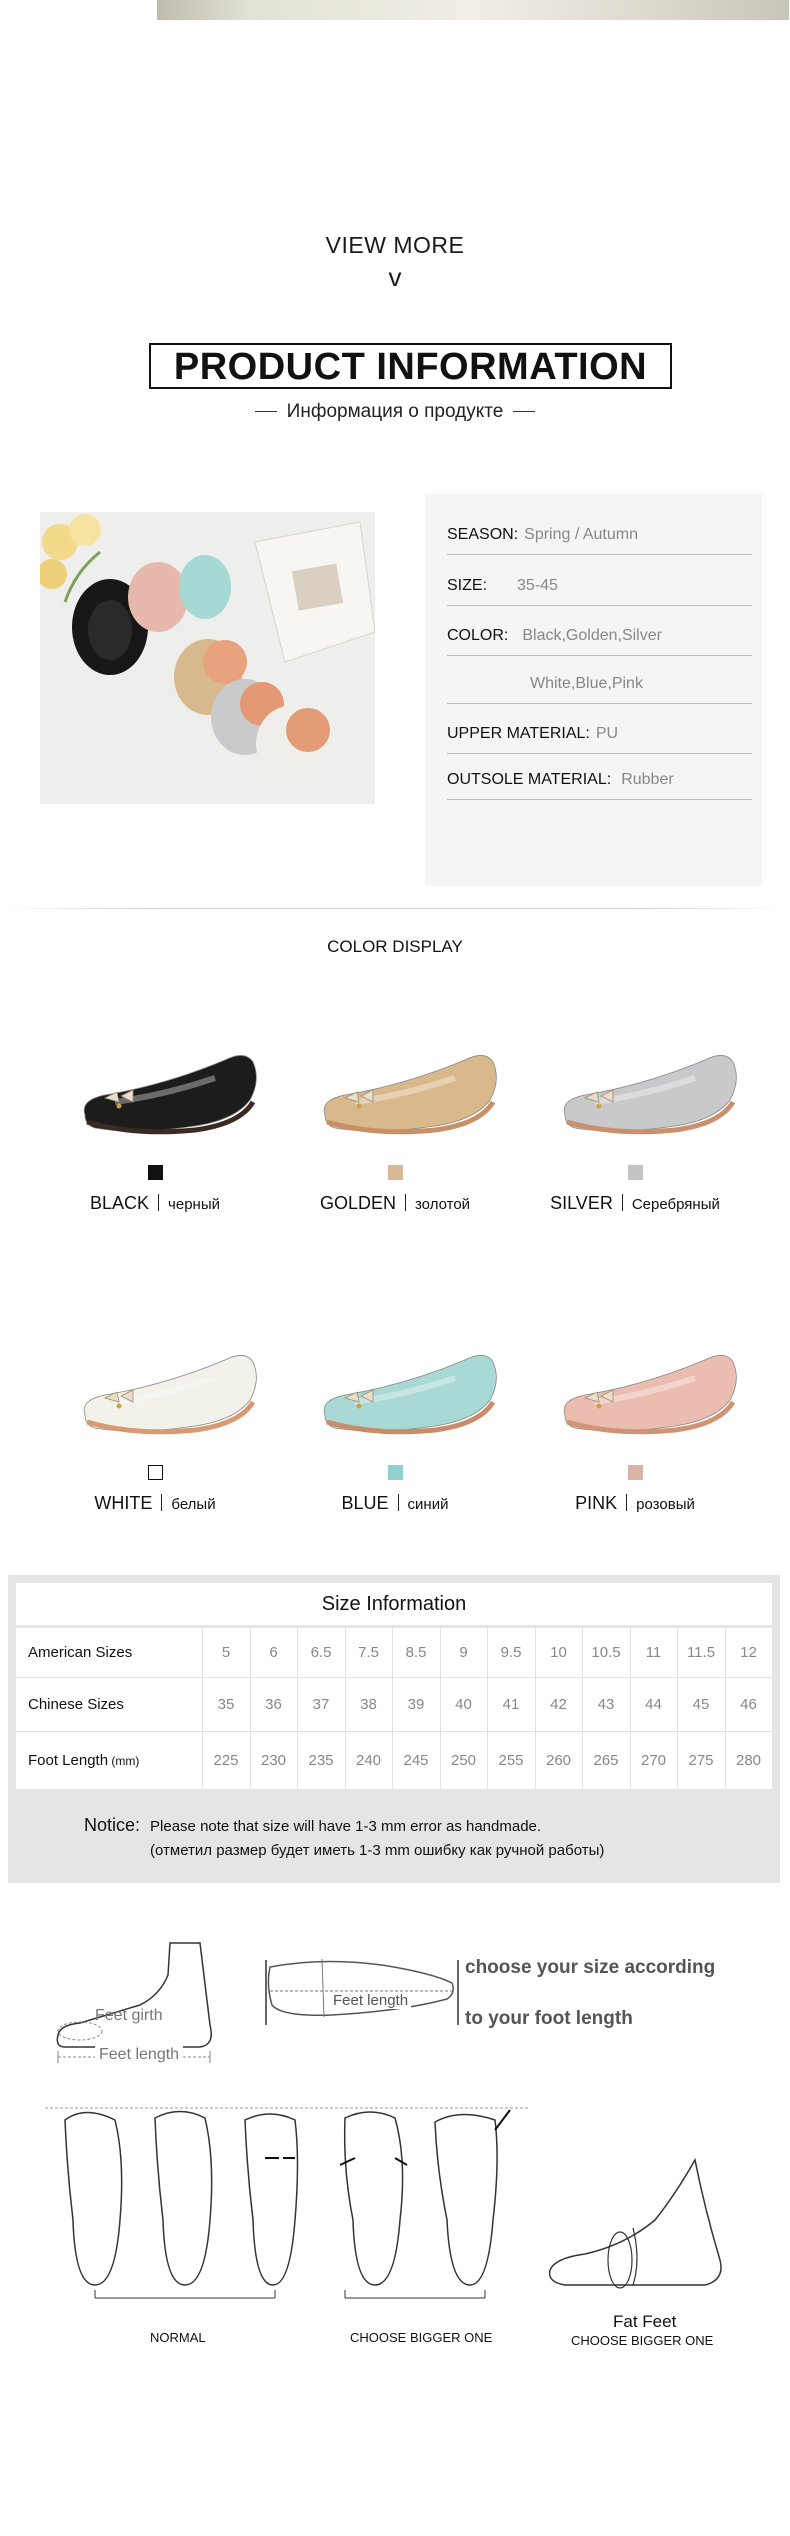 The height and width of the screenshot is (2536, 790). I want to click on size-cell: 10, so click(558, 1653).